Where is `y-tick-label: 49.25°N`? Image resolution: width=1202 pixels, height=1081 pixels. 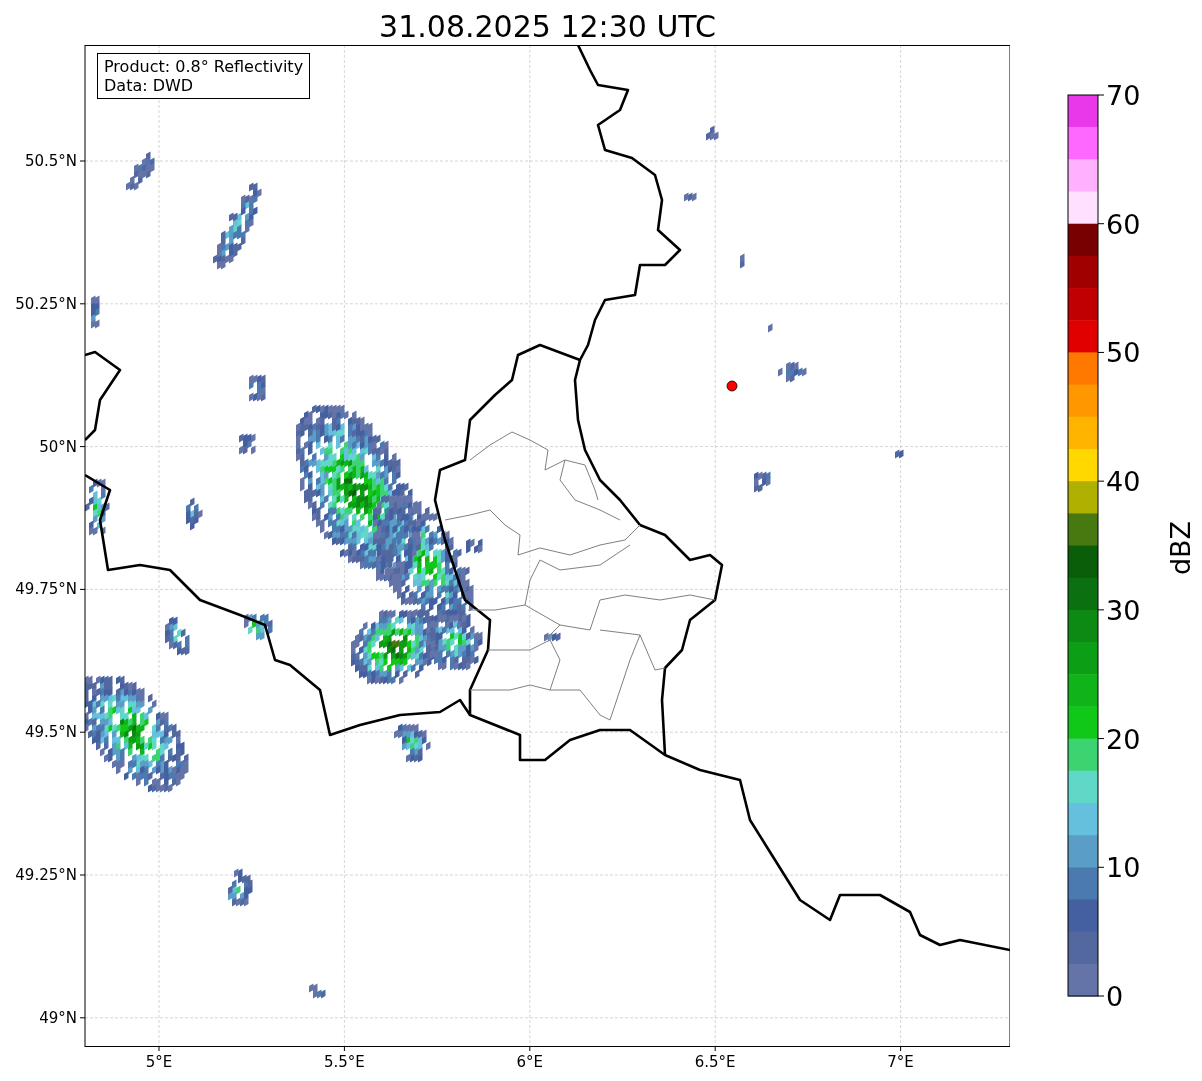
y-tick-label: 49.25°N is located at coordinates (46, 875).